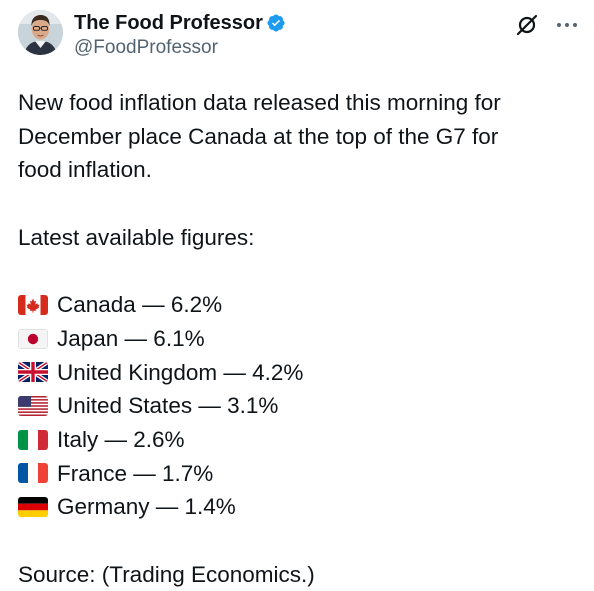  Describe the element at coordinates (140, 305) in the screenshot. I see `country-label: Canada — 6.2%` at that location.